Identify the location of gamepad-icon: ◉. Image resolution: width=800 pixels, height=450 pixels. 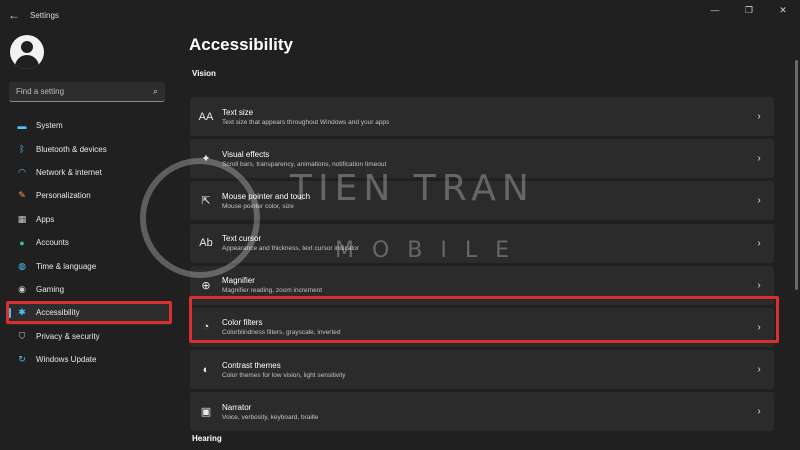
(22, 288).